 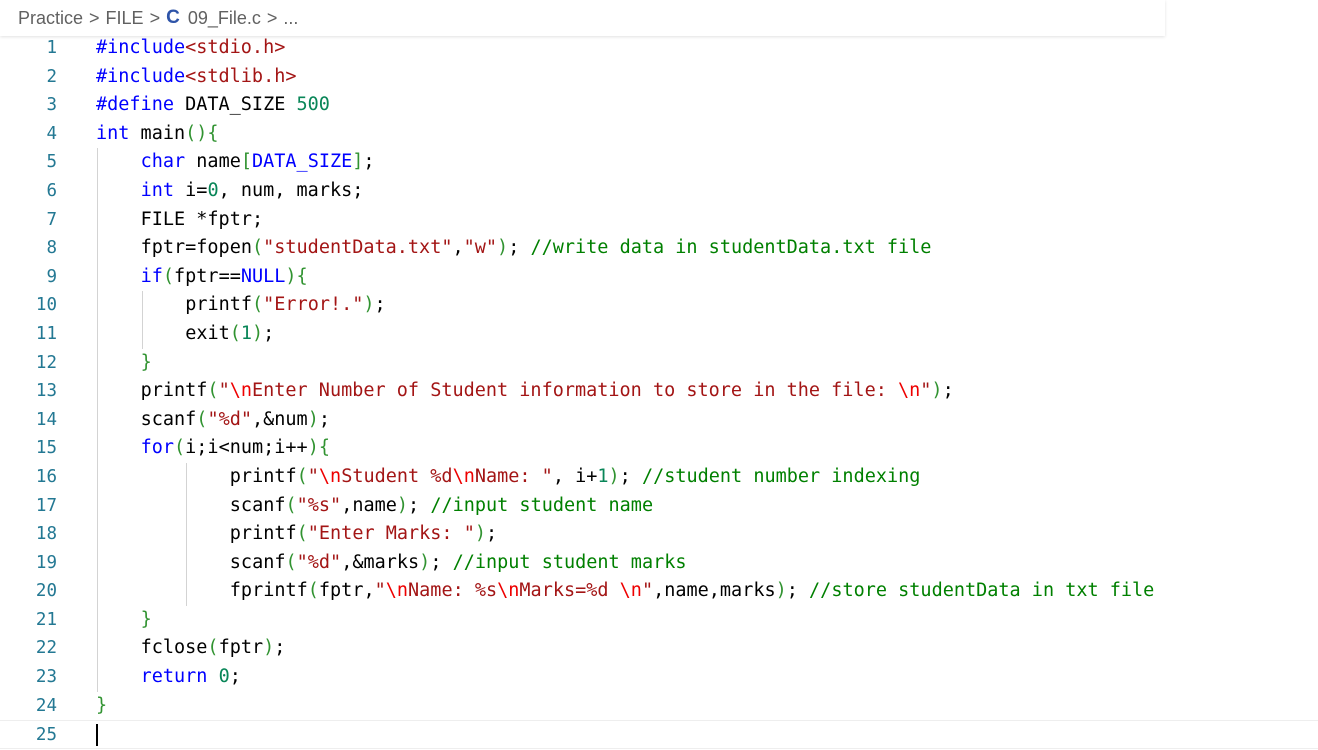 What do you see at coordinates (659, 334) in the screenshot?
I see `code-line: 11 exit(1);` at bounding box center [659, 334].